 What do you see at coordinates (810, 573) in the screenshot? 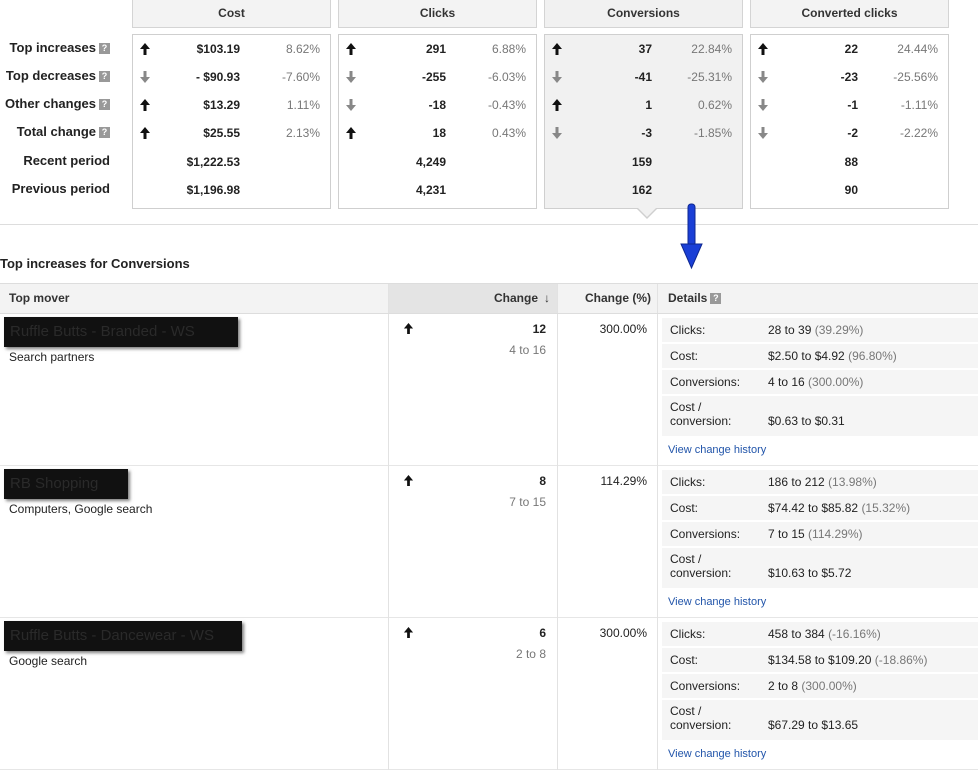
I see `detail-value: $10.63 to $5.72` at bounding box center [810, 573].